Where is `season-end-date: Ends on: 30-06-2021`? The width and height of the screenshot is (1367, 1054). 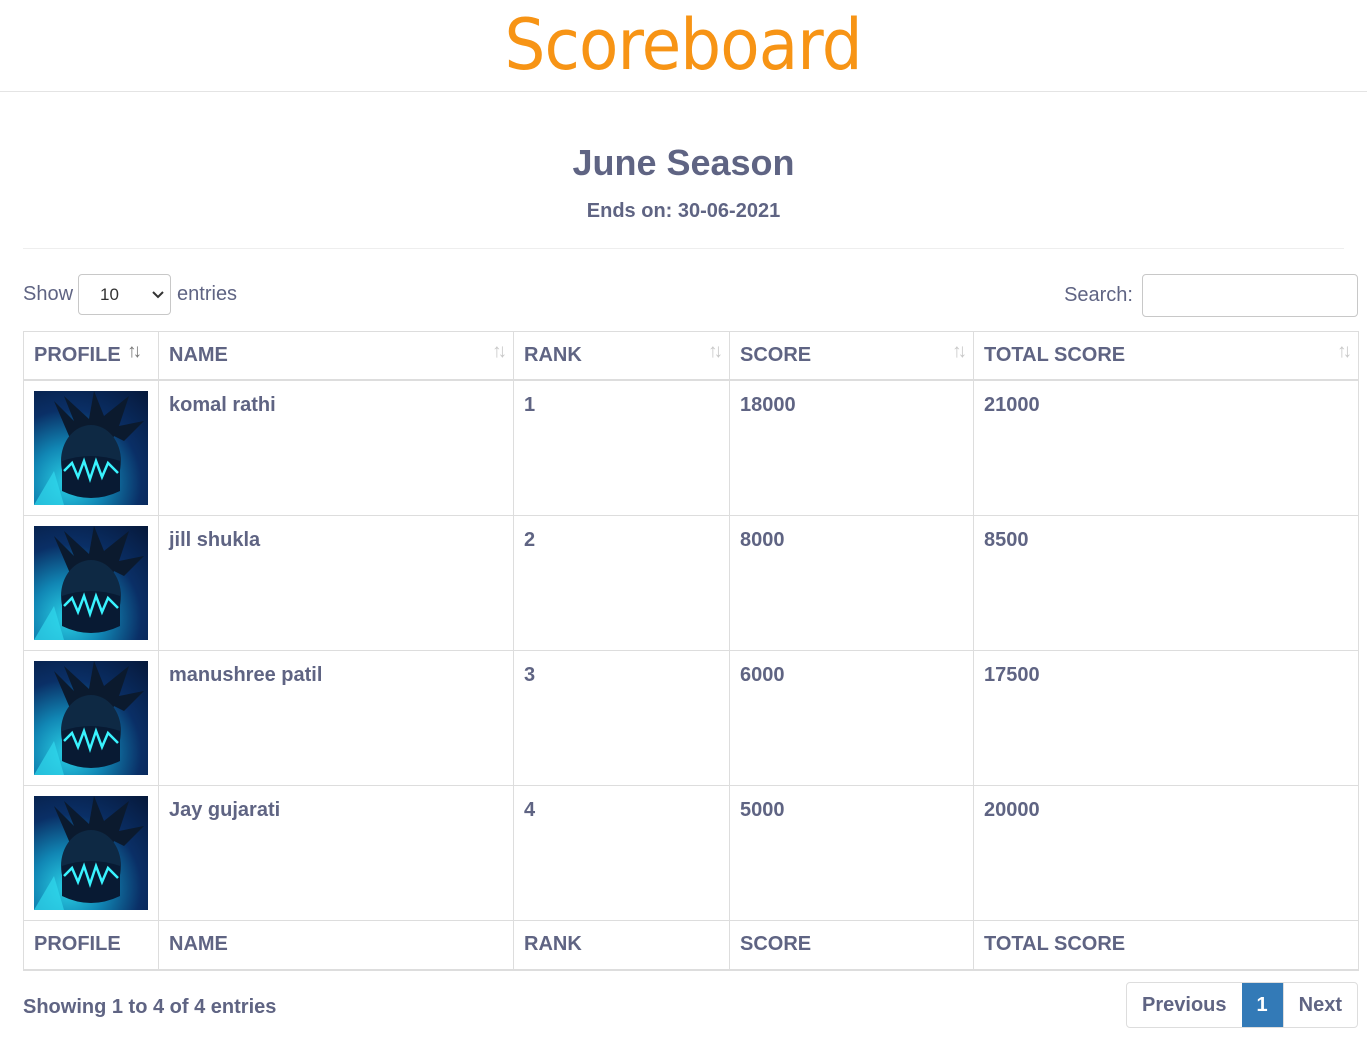 season-end-date: Ends on: 30-06-2021 is located at coordinates (683, 211).